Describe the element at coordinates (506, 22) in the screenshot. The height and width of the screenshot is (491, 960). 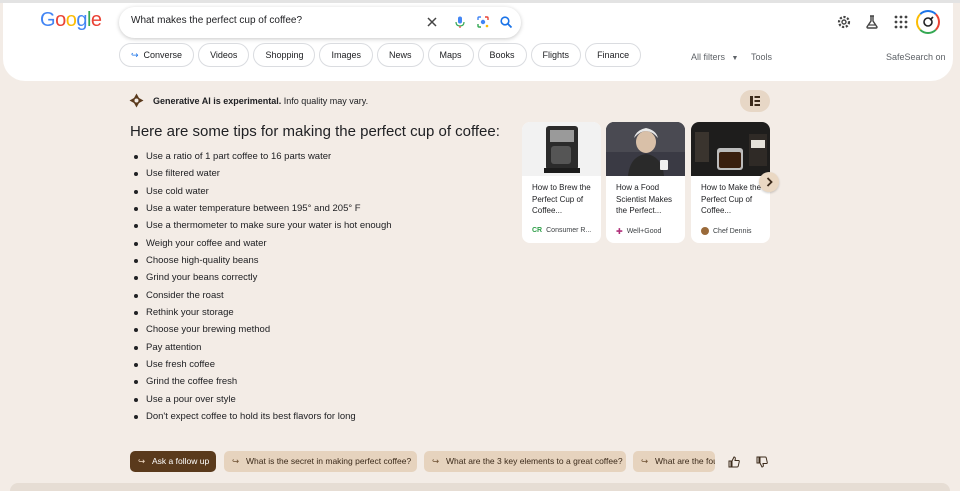
I see `search-icon` at that location.